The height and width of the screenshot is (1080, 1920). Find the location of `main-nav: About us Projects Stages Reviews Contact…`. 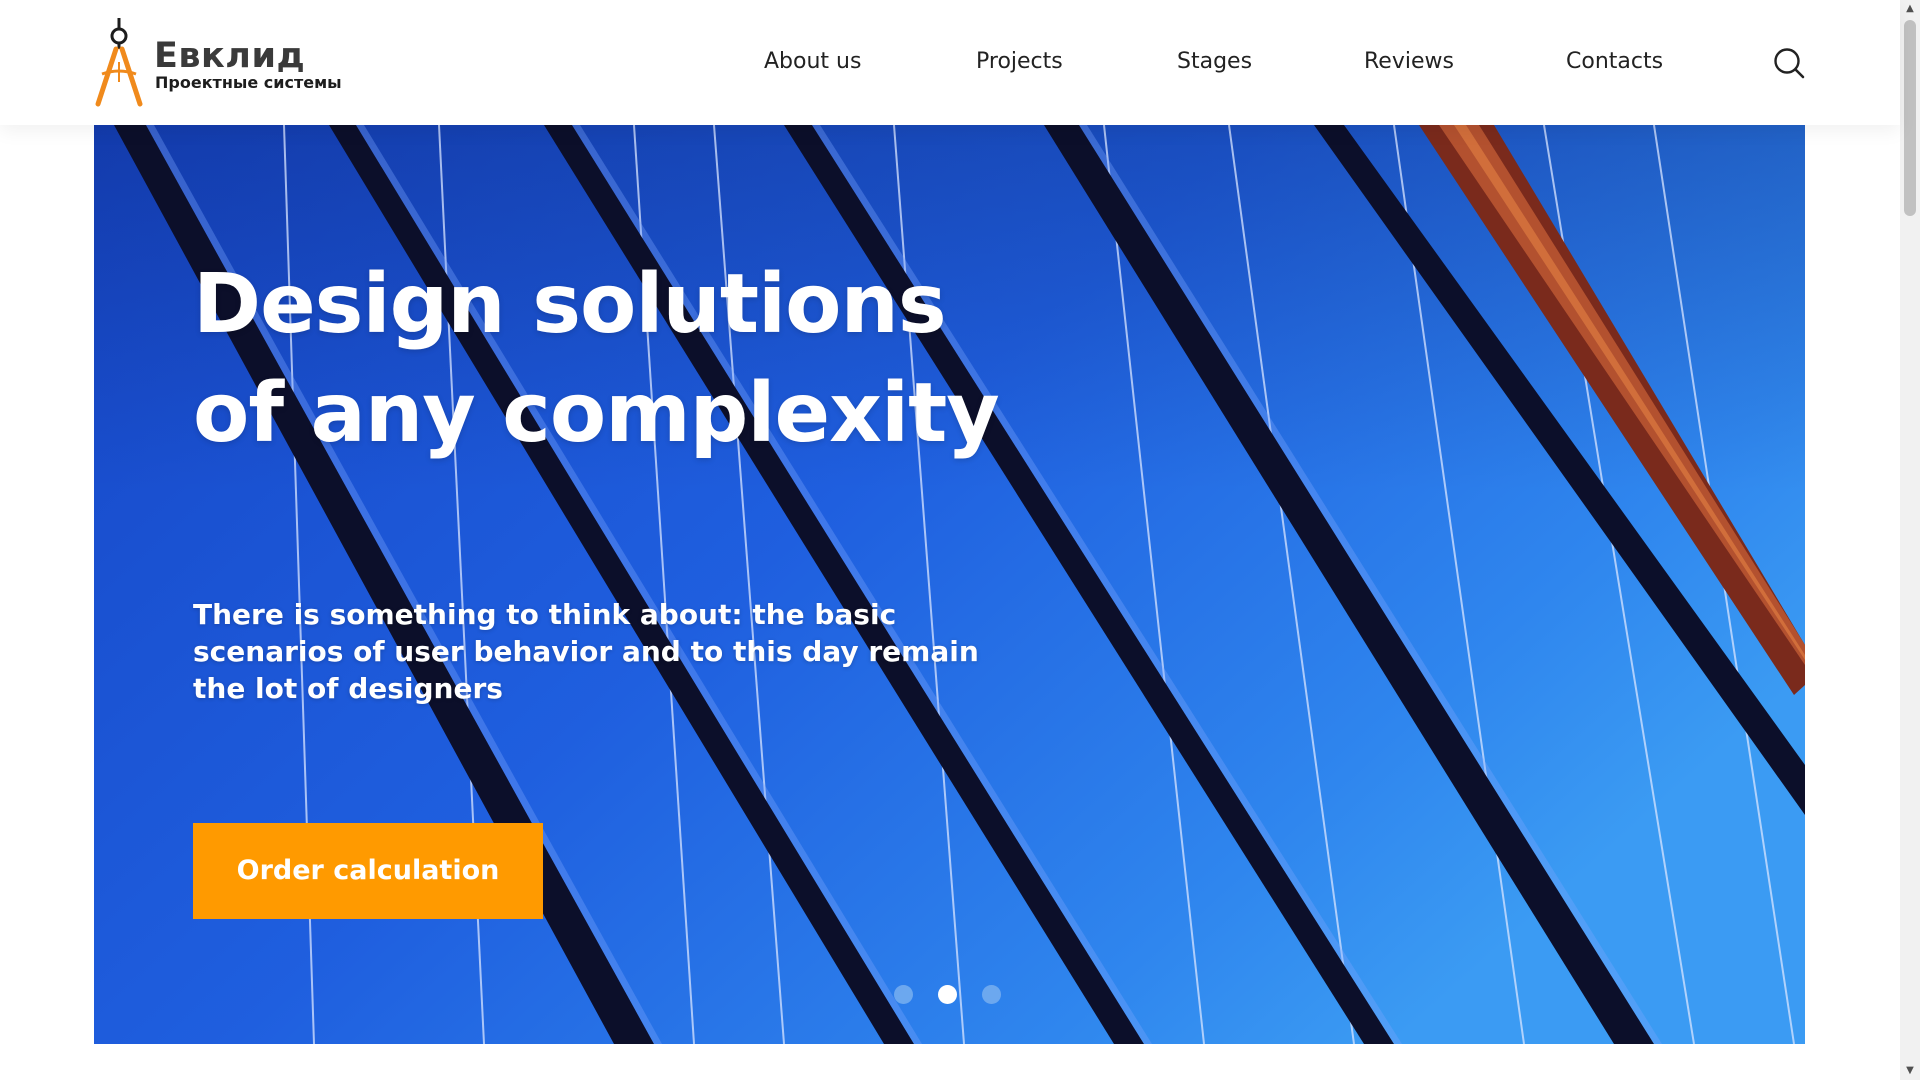

main-nav: About us Projects Stages Reviews Contact… is located at coordinates (950, 62).